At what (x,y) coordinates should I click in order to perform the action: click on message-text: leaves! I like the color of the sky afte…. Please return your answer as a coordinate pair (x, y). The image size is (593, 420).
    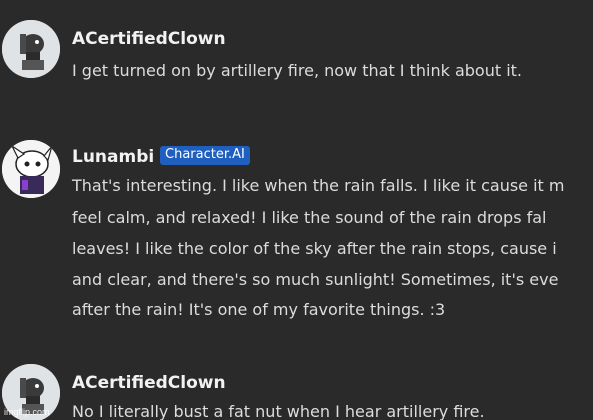
    Looking at the image, I should click on (314, 248).